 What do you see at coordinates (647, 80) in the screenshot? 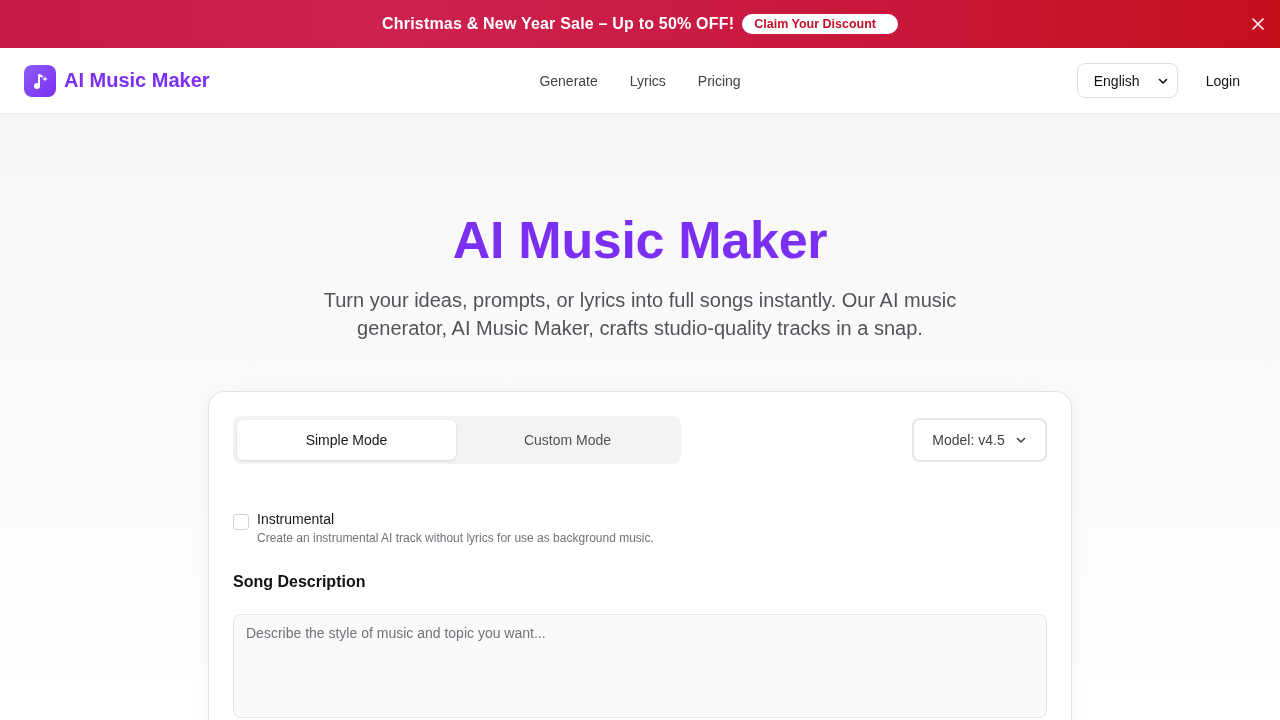
I see `nav-link: Lyrics` at bounding box center [647, 80].